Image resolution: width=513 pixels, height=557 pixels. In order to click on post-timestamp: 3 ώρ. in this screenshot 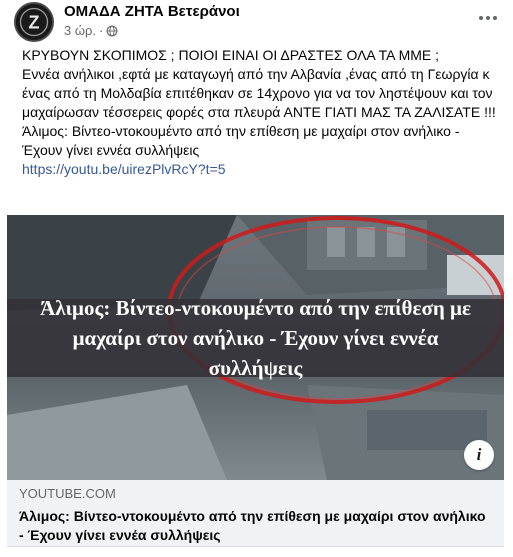, I will do `click(80, 30)`.